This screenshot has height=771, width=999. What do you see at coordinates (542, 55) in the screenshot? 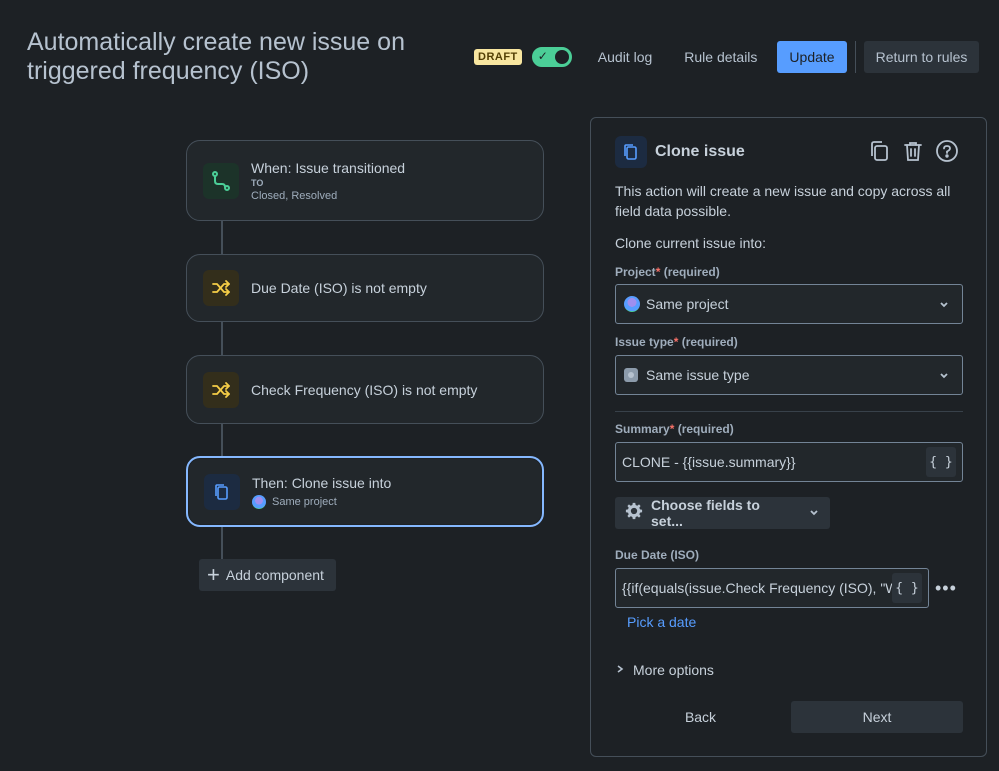
I see `check-icon: ✓` at bounding box center [542, 55].